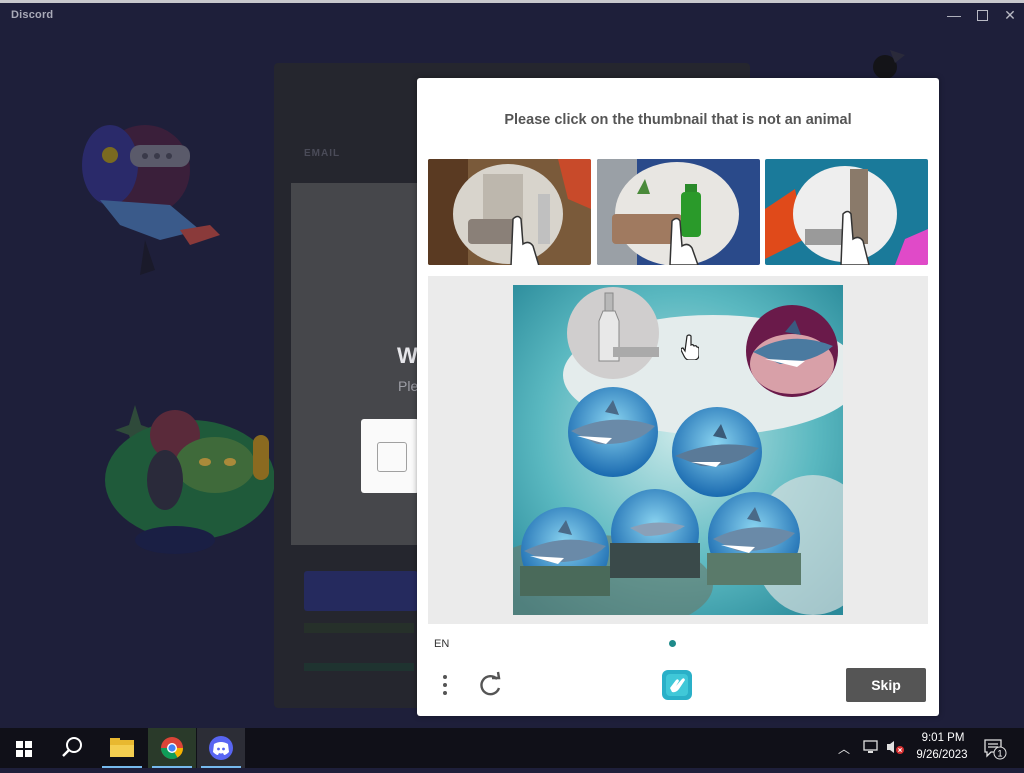 This screenshot has width=1024, height=773. What do you see at coordinates (32, 15) in the screenshot?
I see `app-title: Discord` at bounding box center [32, 15].